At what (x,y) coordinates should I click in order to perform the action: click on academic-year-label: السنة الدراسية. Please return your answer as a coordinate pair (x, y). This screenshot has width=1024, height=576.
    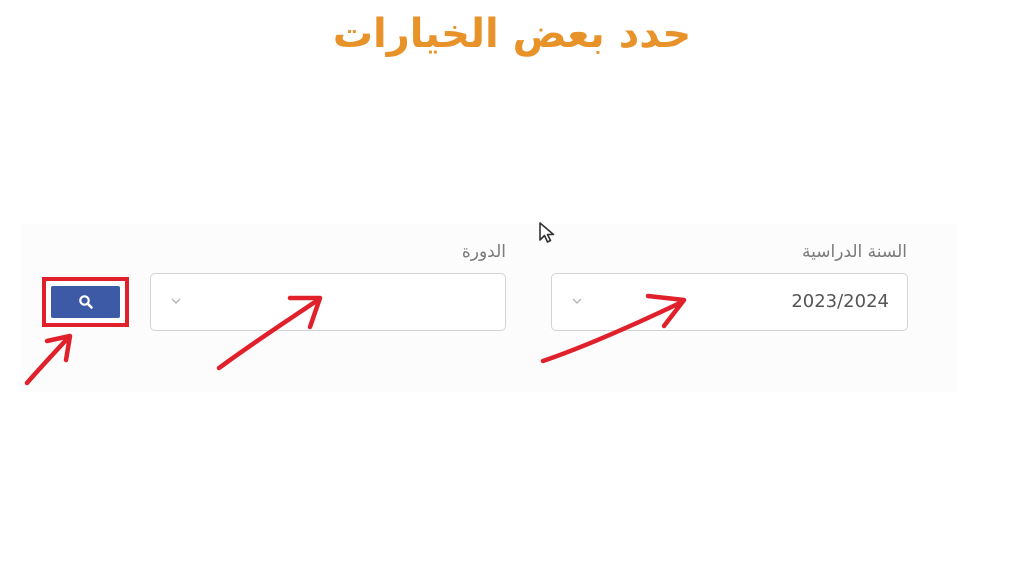
    Looking at the image, I should click on (854, 252).